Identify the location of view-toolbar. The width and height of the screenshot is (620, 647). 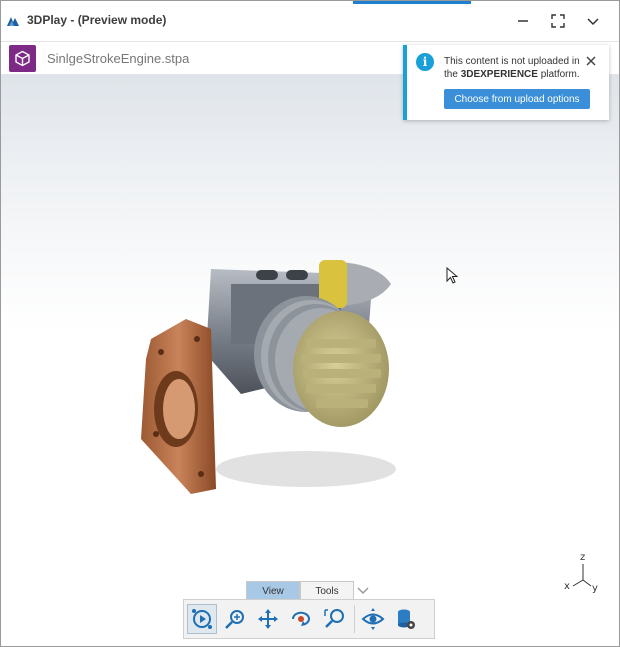
(309, 619).